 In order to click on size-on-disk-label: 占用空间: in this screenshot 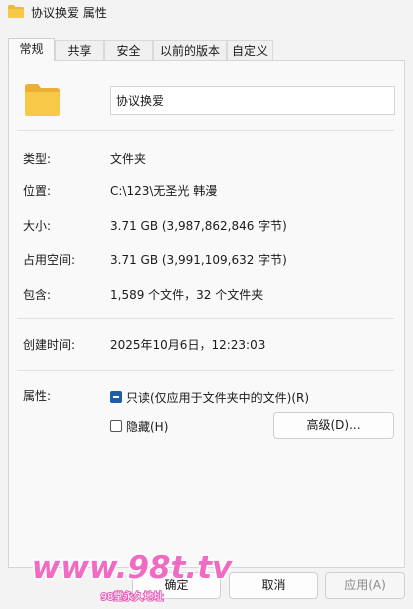, I will do `click(49, 260)`.